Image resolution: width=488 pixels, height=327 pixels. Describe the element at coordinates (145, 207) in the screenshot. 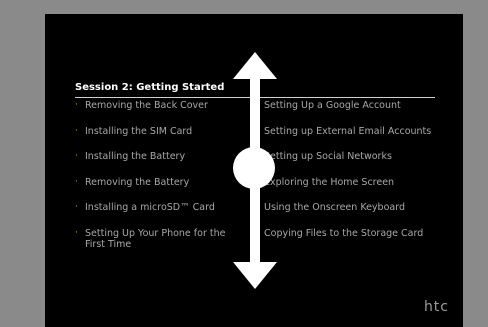

I see `list-item: · Installing a microSD™ Card` at that location.